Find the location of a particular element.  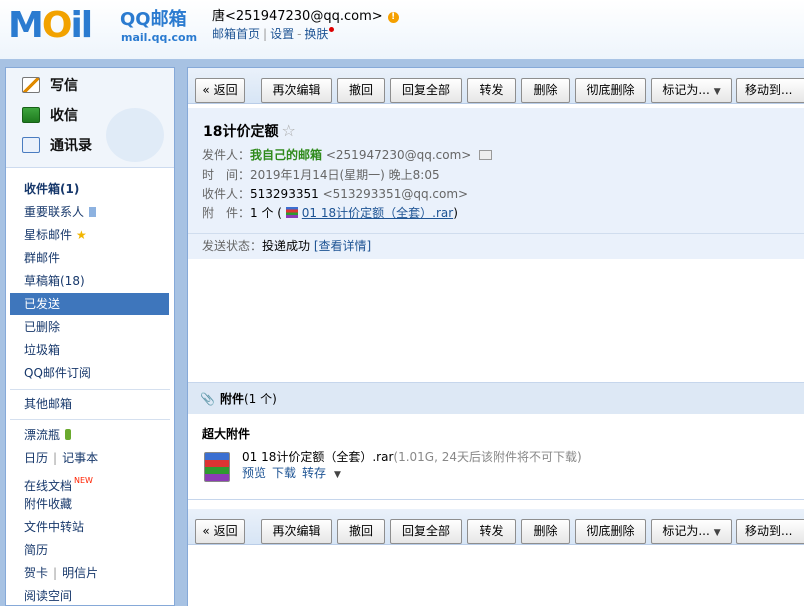

user-account: 唐<251947230@qq.com>! is located at coordinates (305, 17).